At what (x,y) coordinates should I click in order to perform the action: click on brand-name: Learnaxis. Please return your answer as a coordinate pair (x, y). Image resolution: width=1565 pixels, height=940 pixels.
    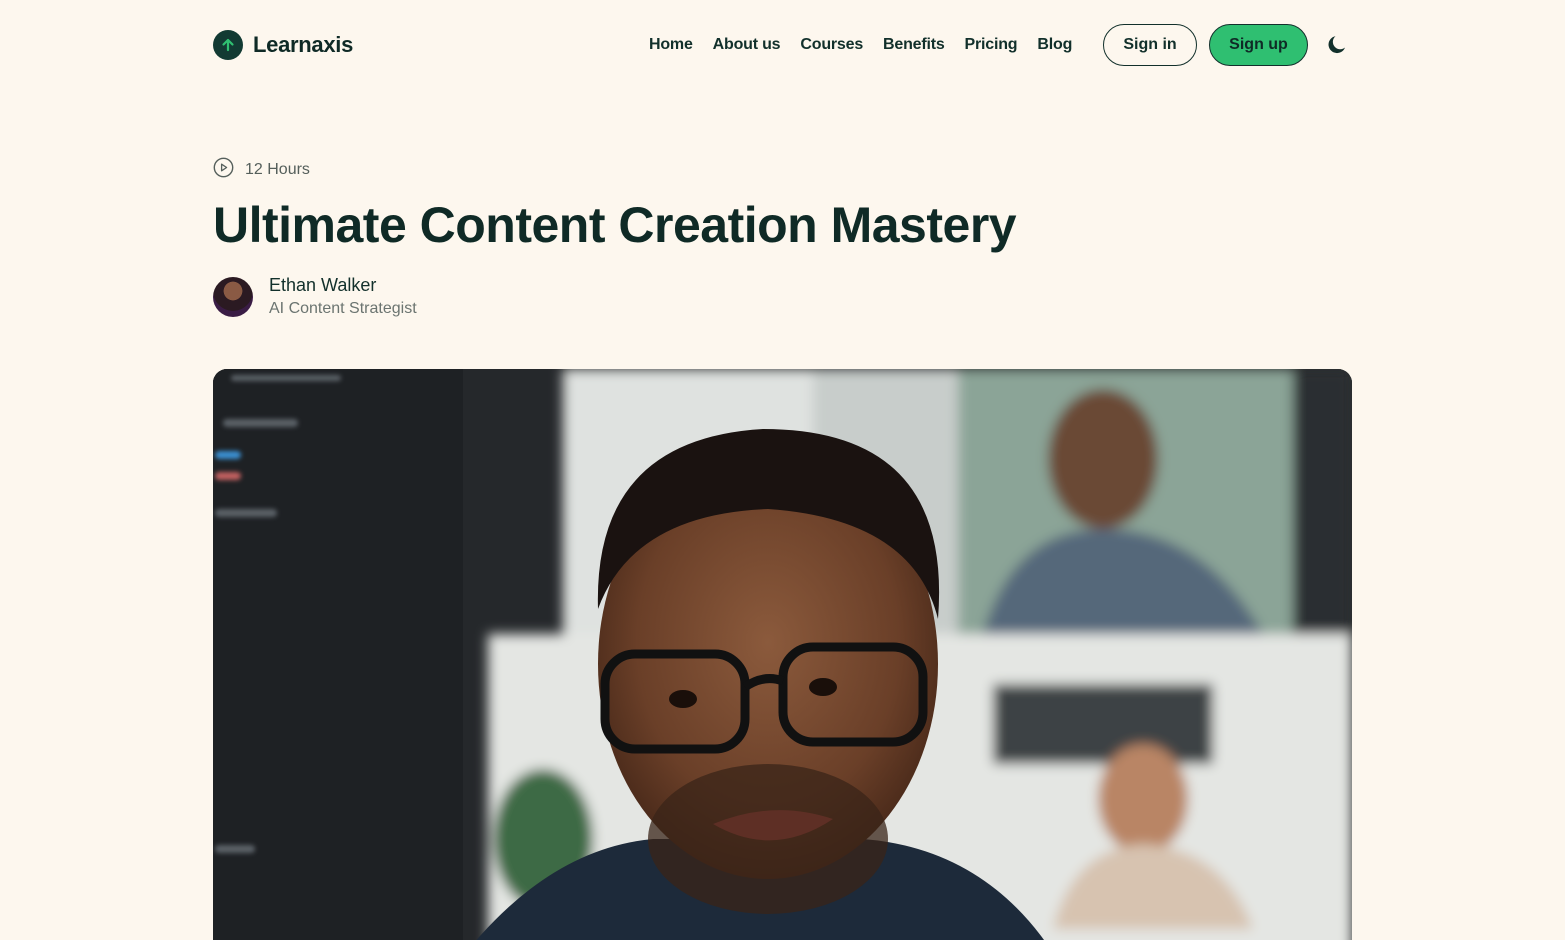
    Looking at the image, I should click on (303, 44).